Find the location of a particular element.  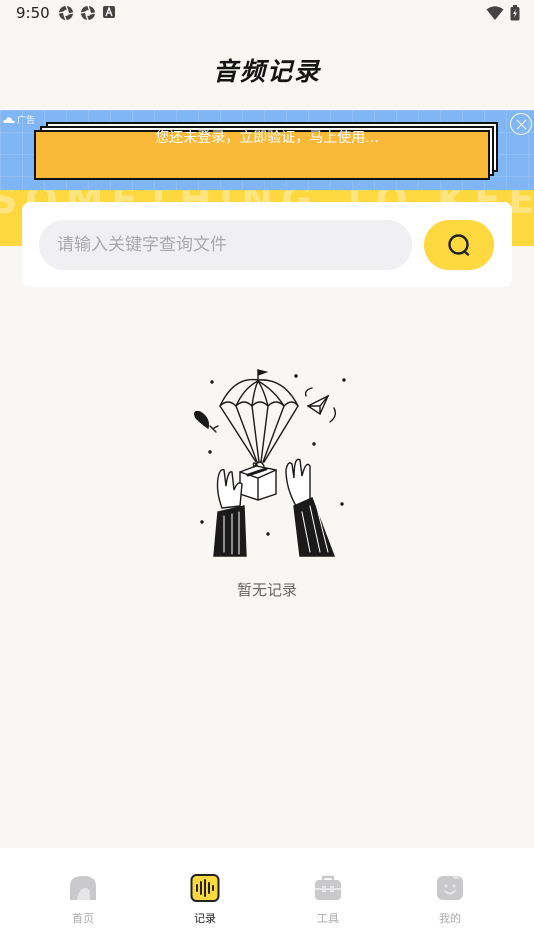

profile-icon is located at coordinates (450, 887).